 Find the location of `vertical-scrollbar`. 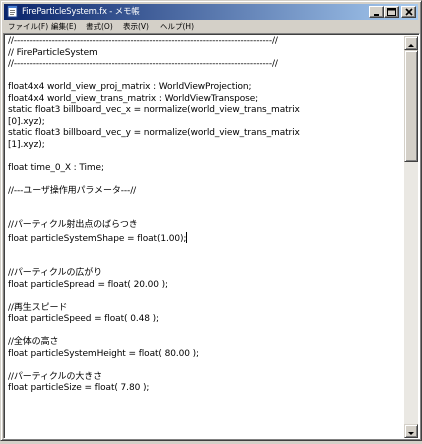

vertical-scrollbar is located at coordinates (411, 237).